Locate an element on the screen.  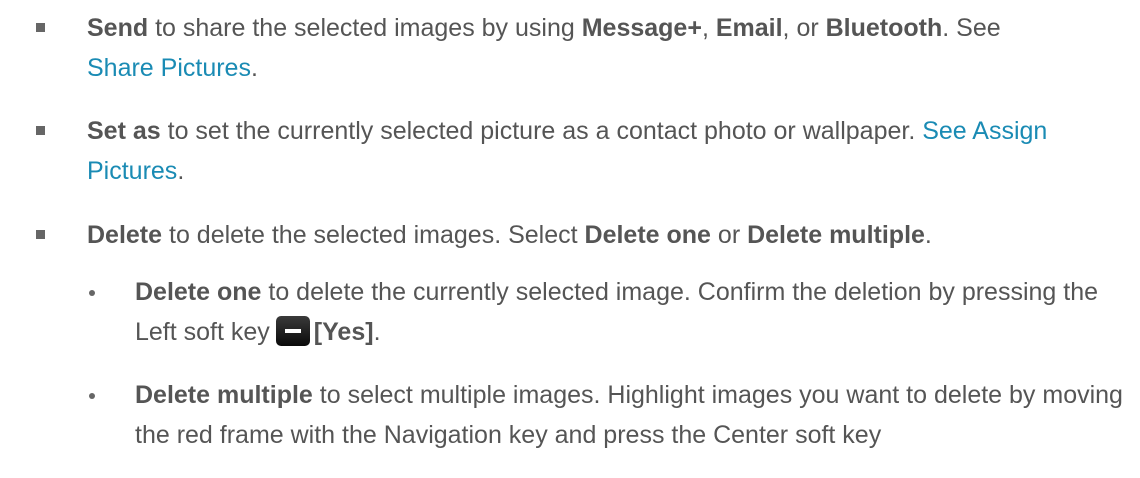
term-delete-multiple: Delete multiple is located at coordinates (224, 395).